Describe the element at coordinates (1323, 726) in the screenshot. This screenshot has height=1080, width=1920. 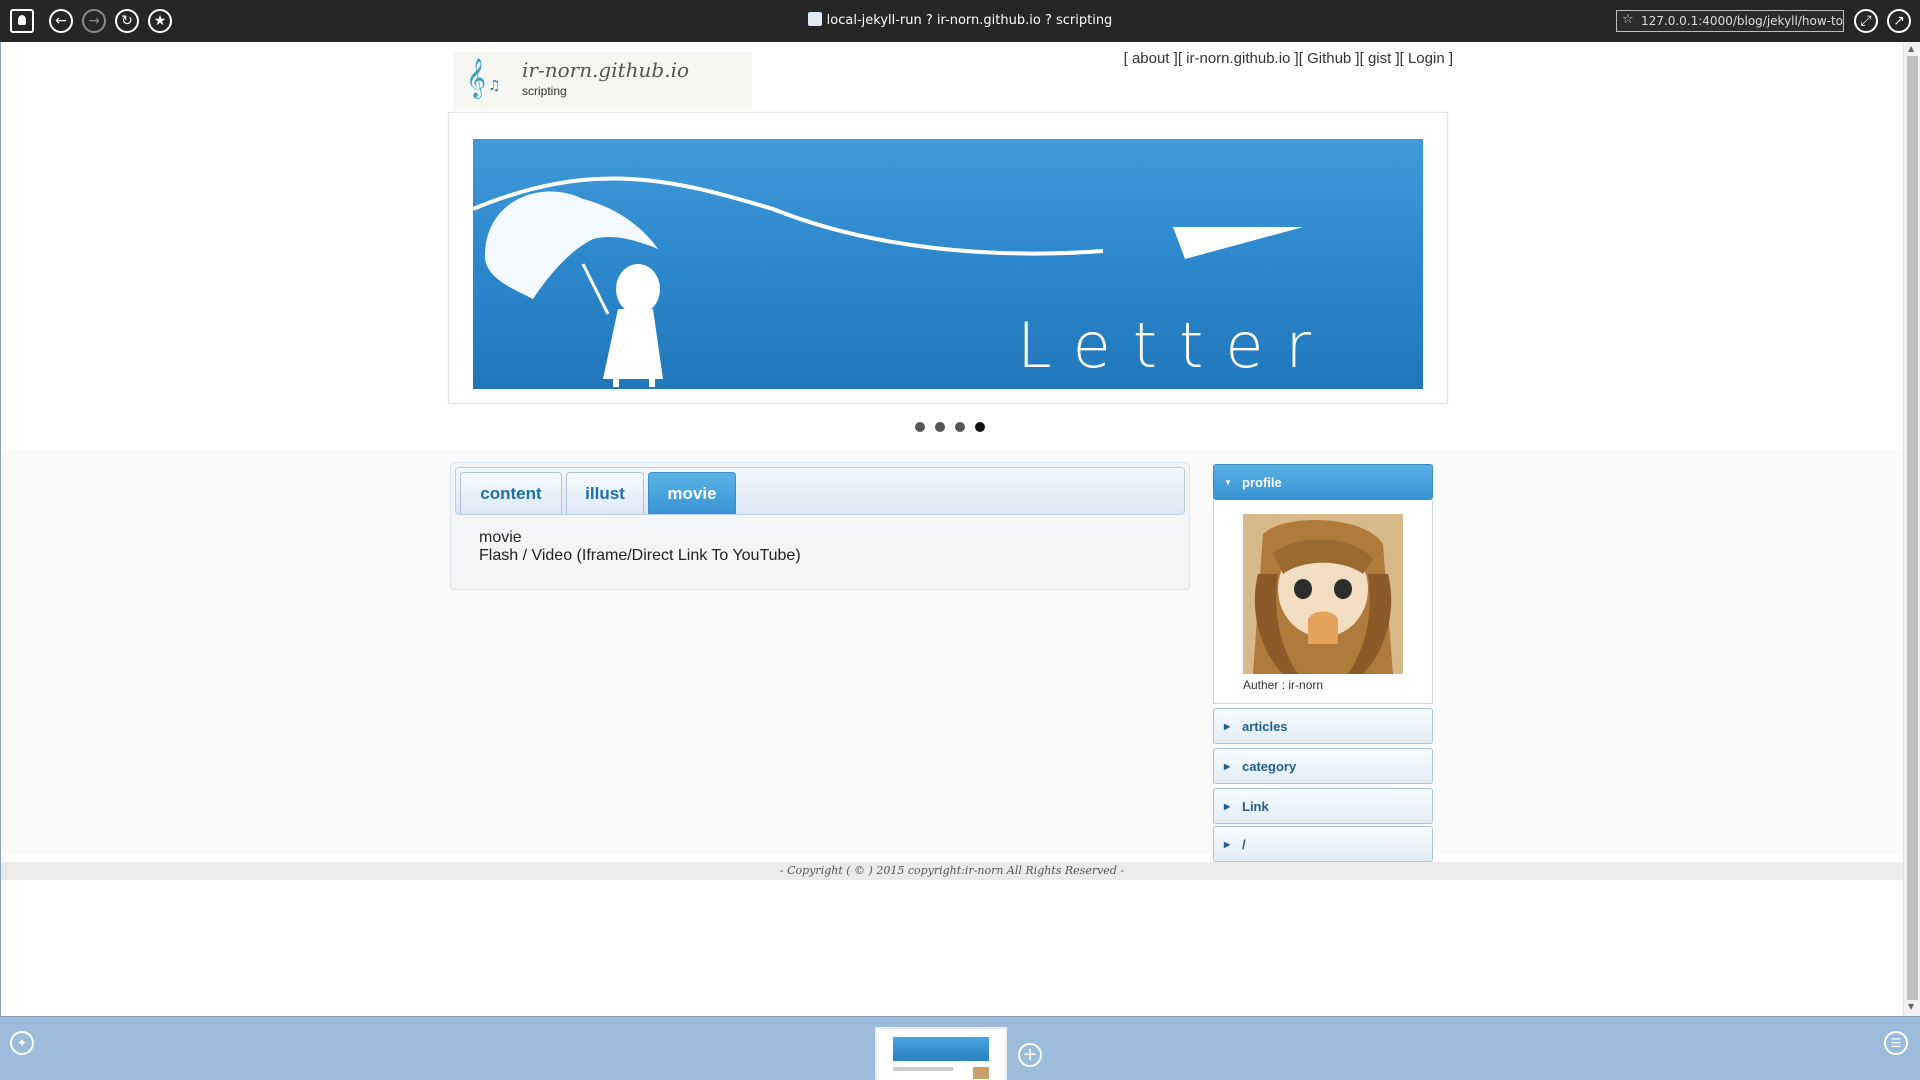
I see `sidebar-item-articles: ▶ articles` at that location.